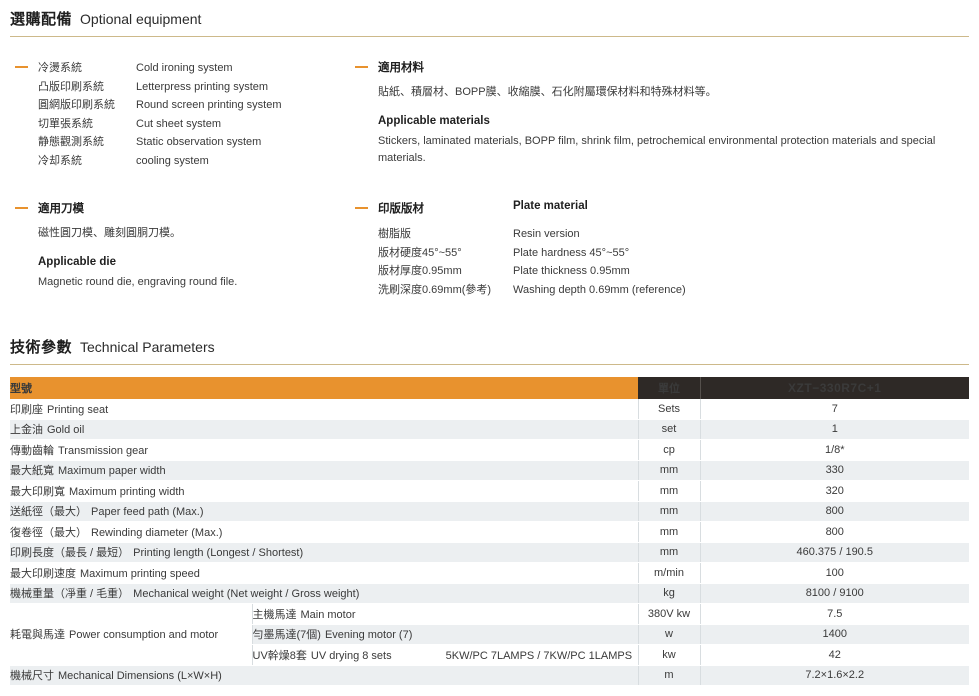  I want to click on plate-title-en: Plate material, so click(550, 206).